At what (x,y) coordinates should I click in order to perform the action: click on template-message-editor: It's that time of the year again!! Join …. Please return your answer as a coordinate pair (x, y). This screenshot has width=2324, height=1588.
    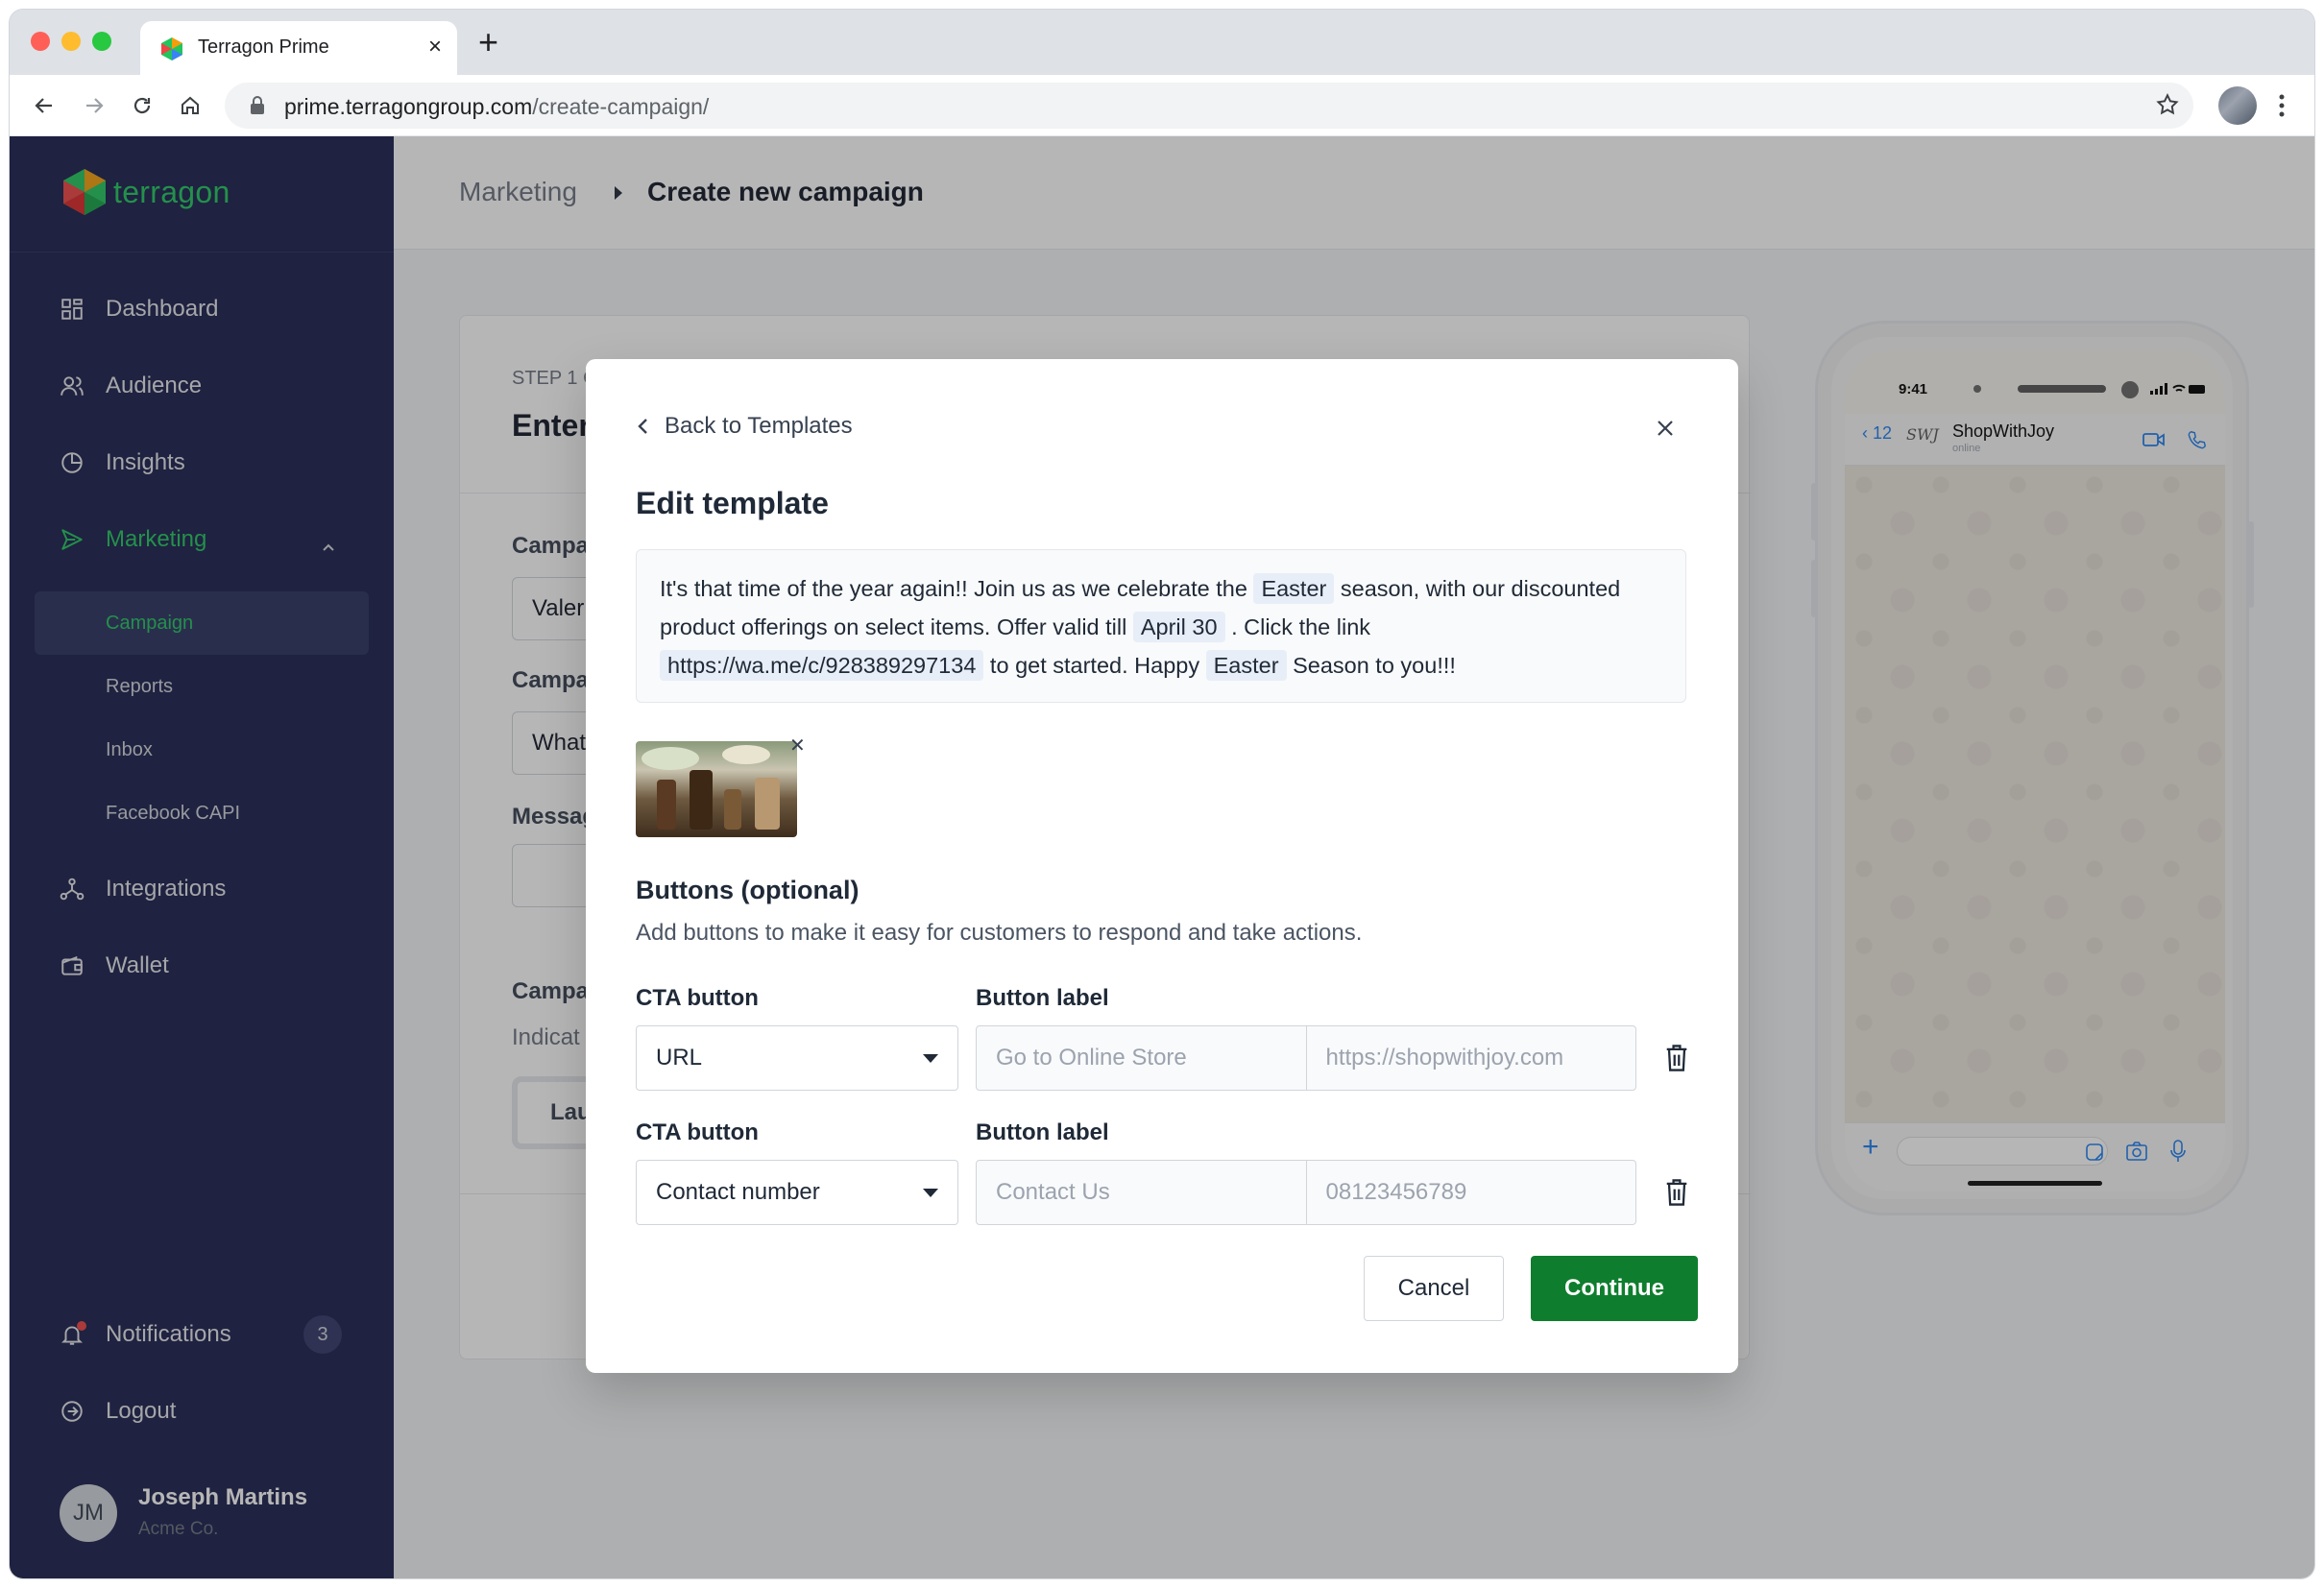
    Looking at the image, I should click on (1161, 626).